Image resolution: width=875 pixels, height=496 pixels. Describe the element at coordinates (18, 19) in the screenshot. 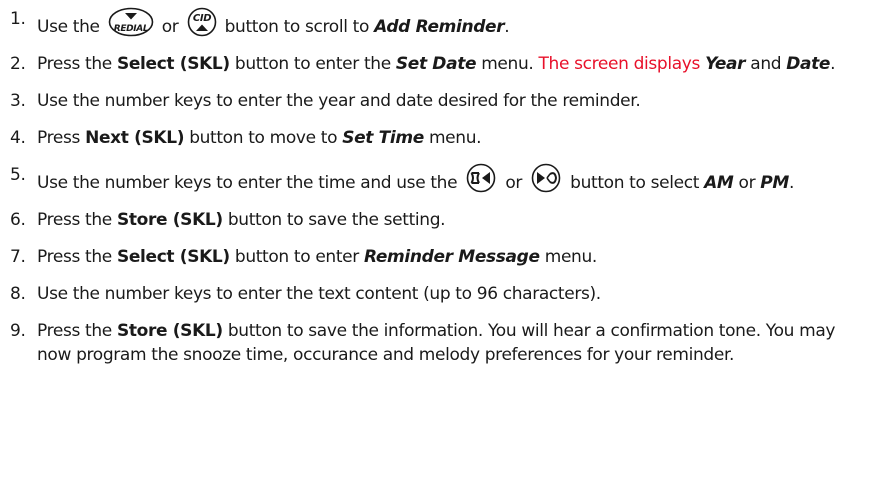

I see `step-number: 1.` at that location.